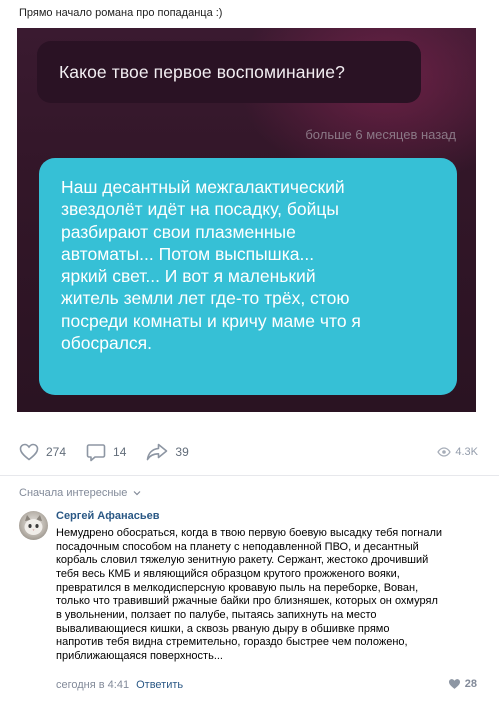 The image size is (499, 703). I want to click on views-count: 4.3K, so click(466, 452).